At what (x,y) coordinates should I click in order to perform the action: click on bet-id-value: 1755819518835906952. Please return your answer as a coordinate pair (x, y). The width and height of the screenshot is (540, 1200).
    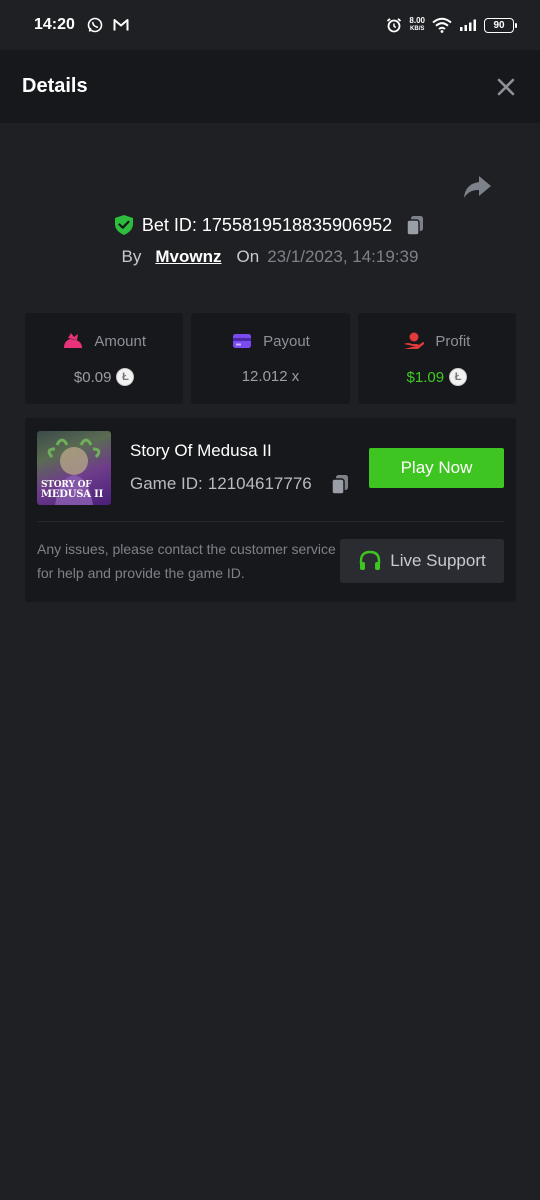
    Looking at the image, I should click on (297, 224).